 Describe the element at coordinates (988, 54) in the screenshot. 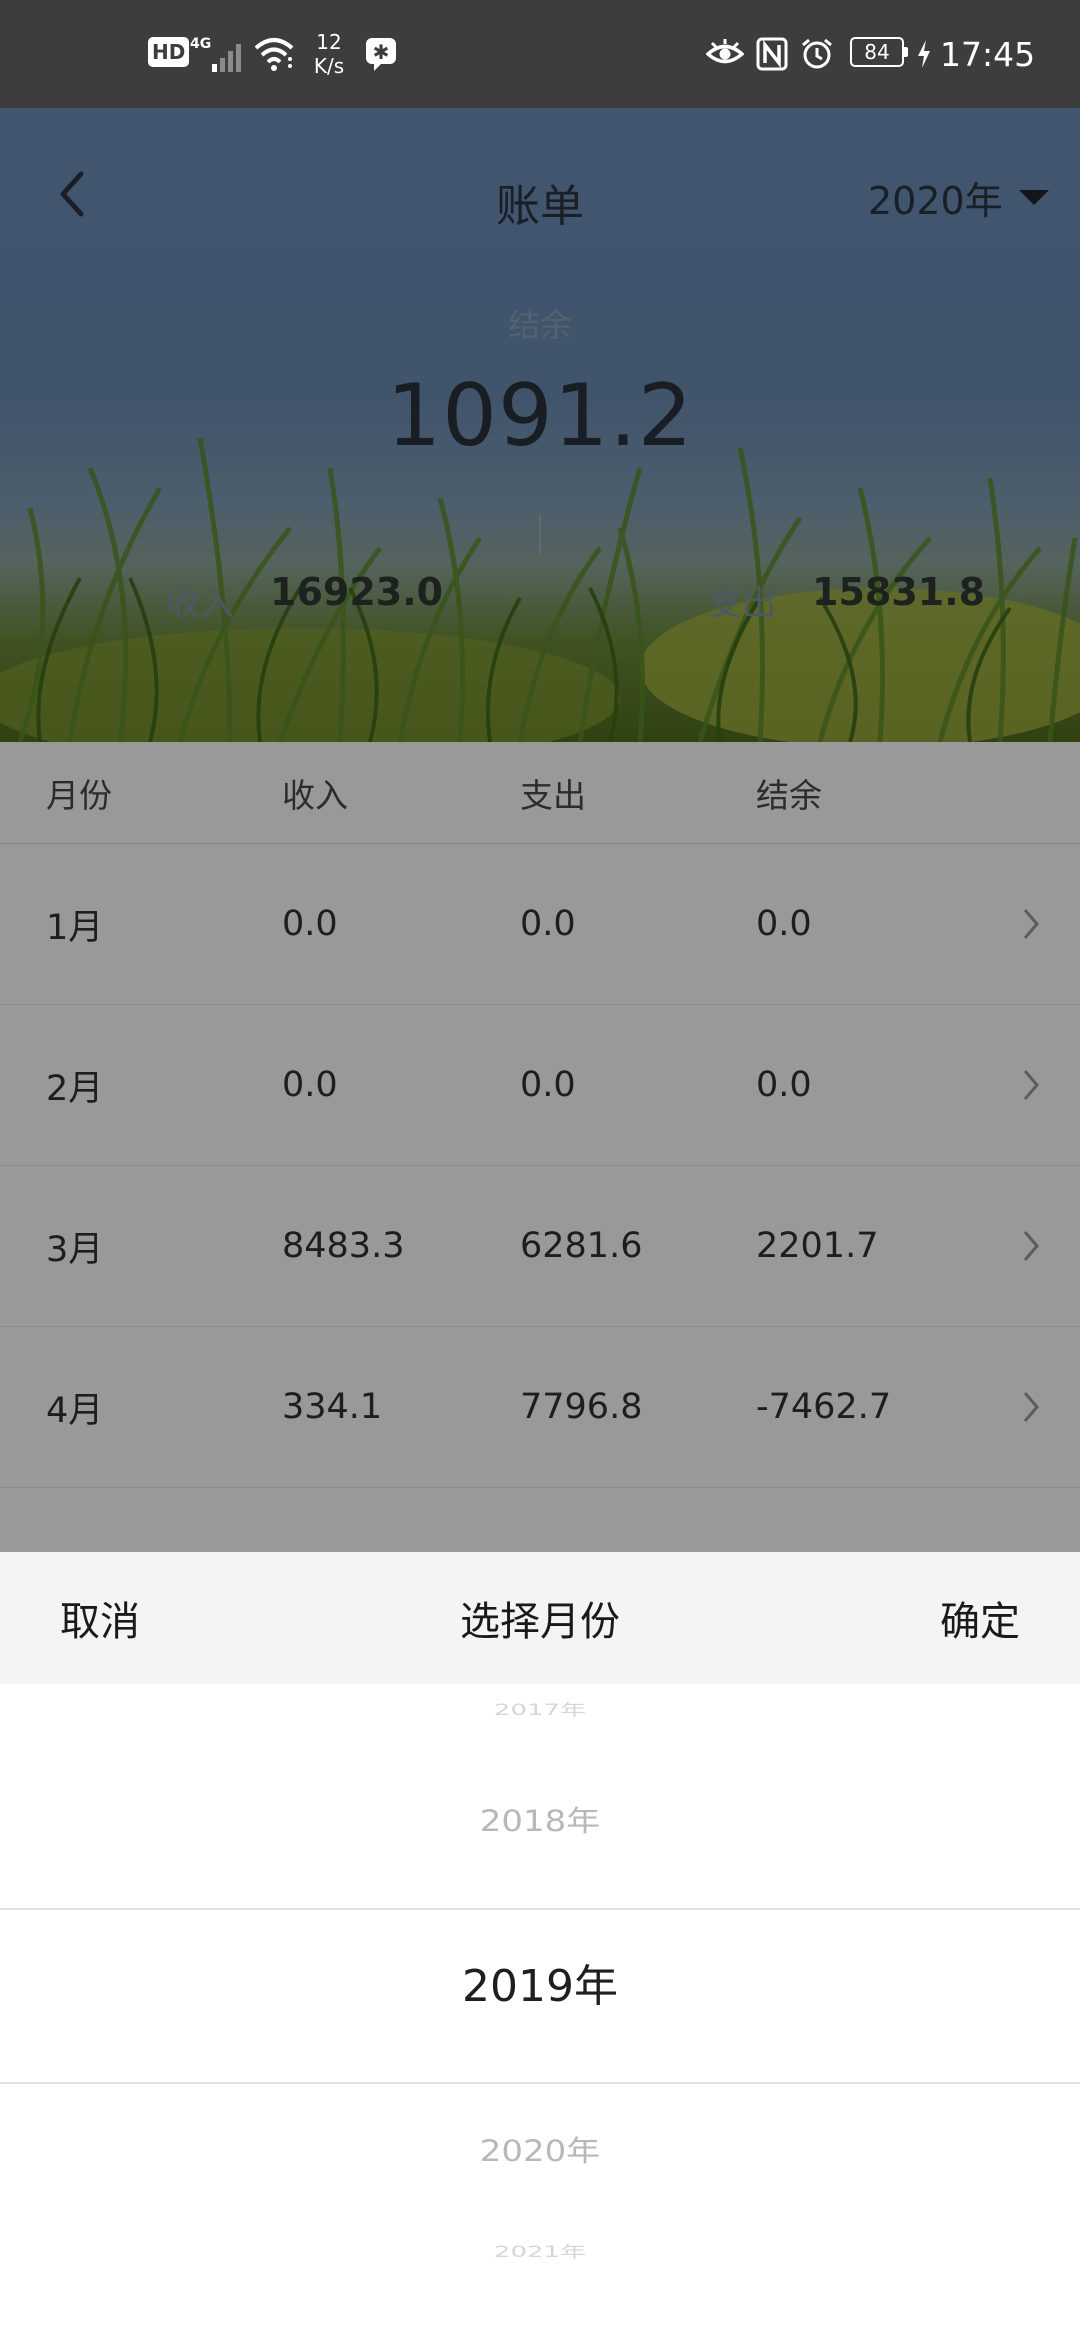

I see `clock: 17:45` at that location.